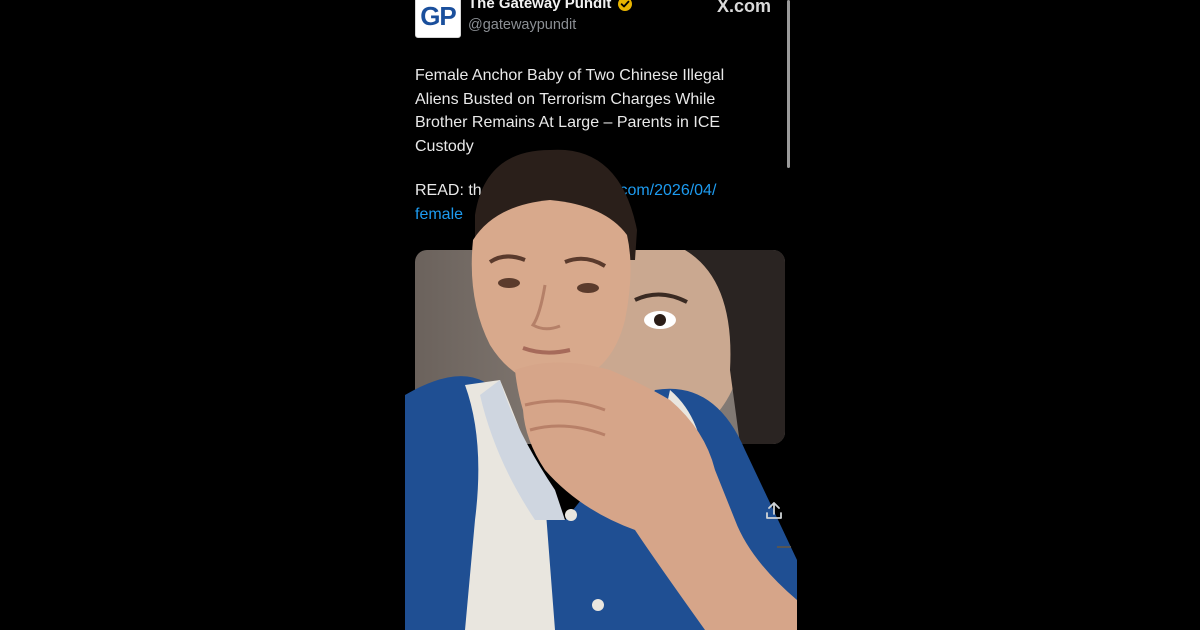  I want to click on scrollbar, so click(788, 84).